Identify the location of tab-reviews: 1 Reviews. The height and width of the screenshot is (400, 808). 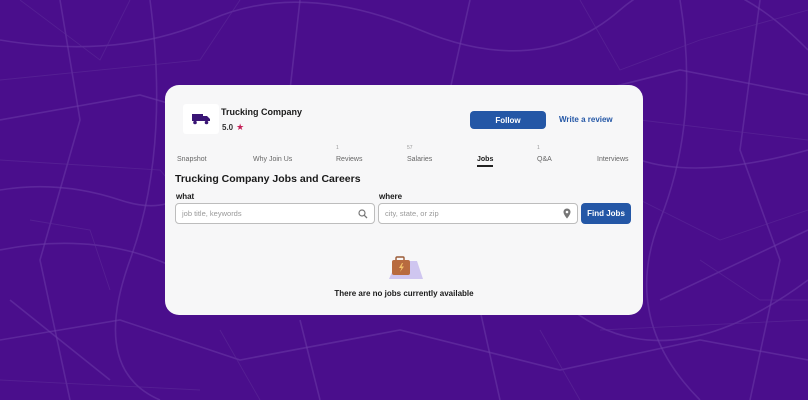
(349, 156).